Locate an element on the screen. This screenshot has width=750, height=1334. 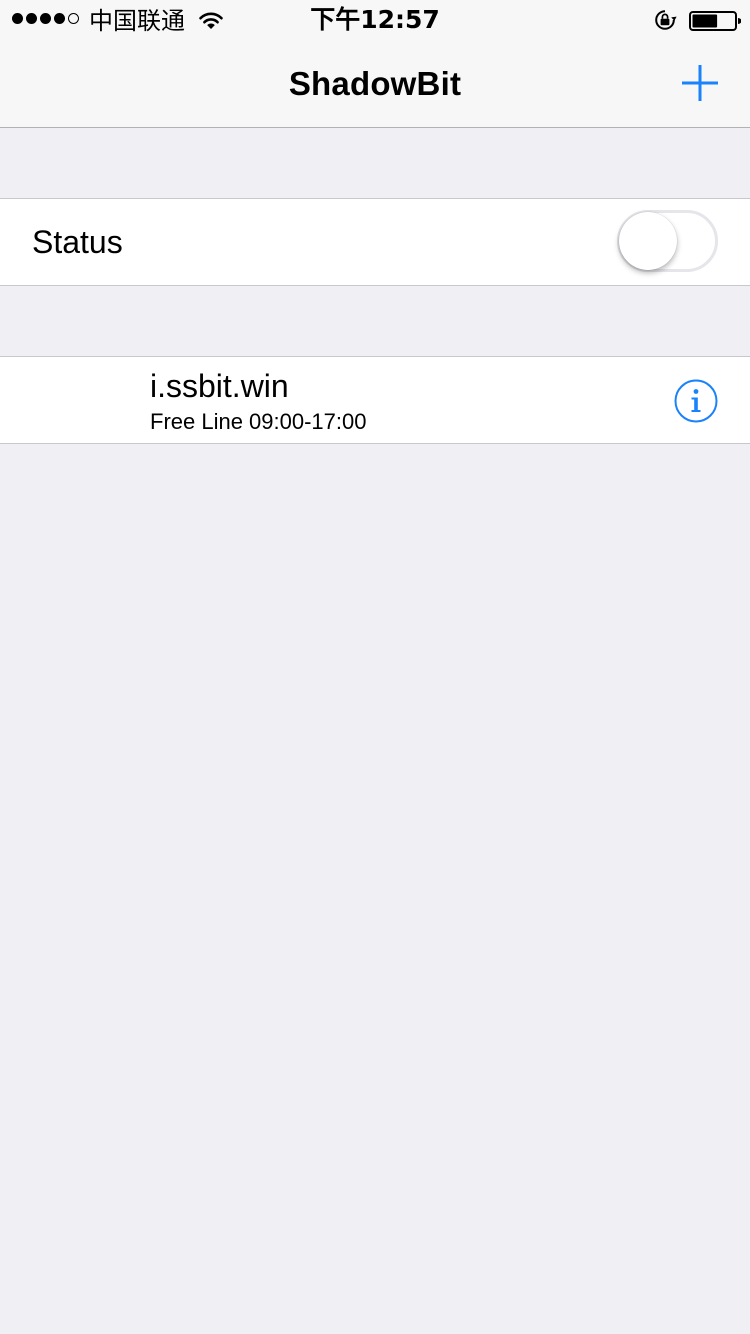
plus-icon is located at coordinates (700, 83).